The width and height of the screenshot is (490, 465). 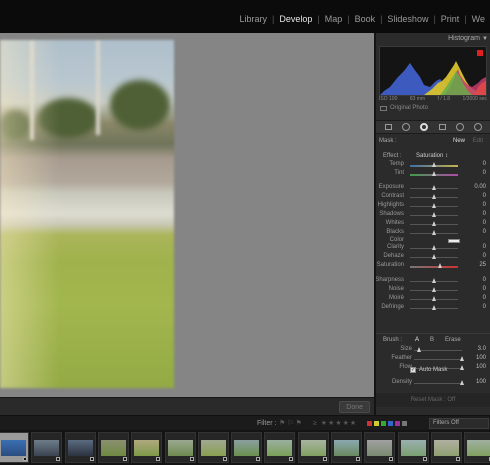 I want to click on red-label-icon, so click(x=369, y=423).